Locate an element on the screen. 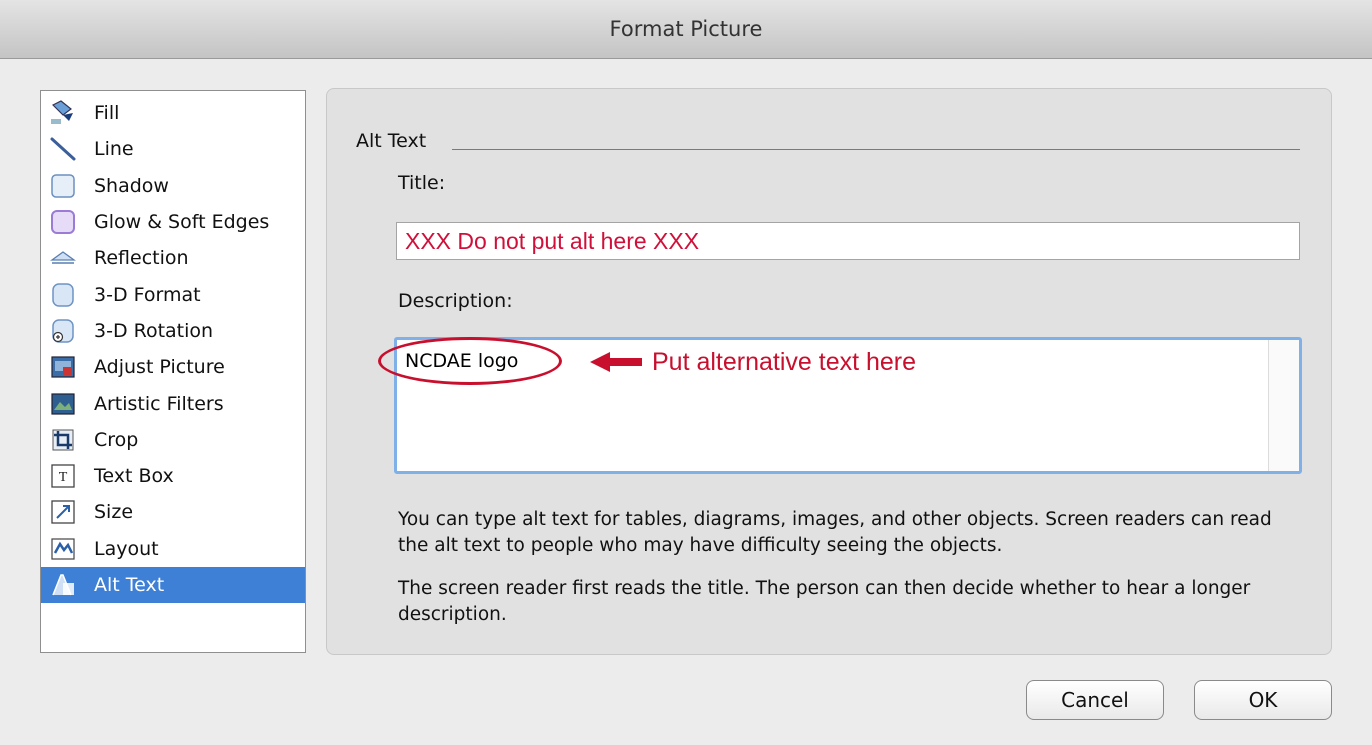  sidebar-item-size: Size is located at coordinates (173, 512).